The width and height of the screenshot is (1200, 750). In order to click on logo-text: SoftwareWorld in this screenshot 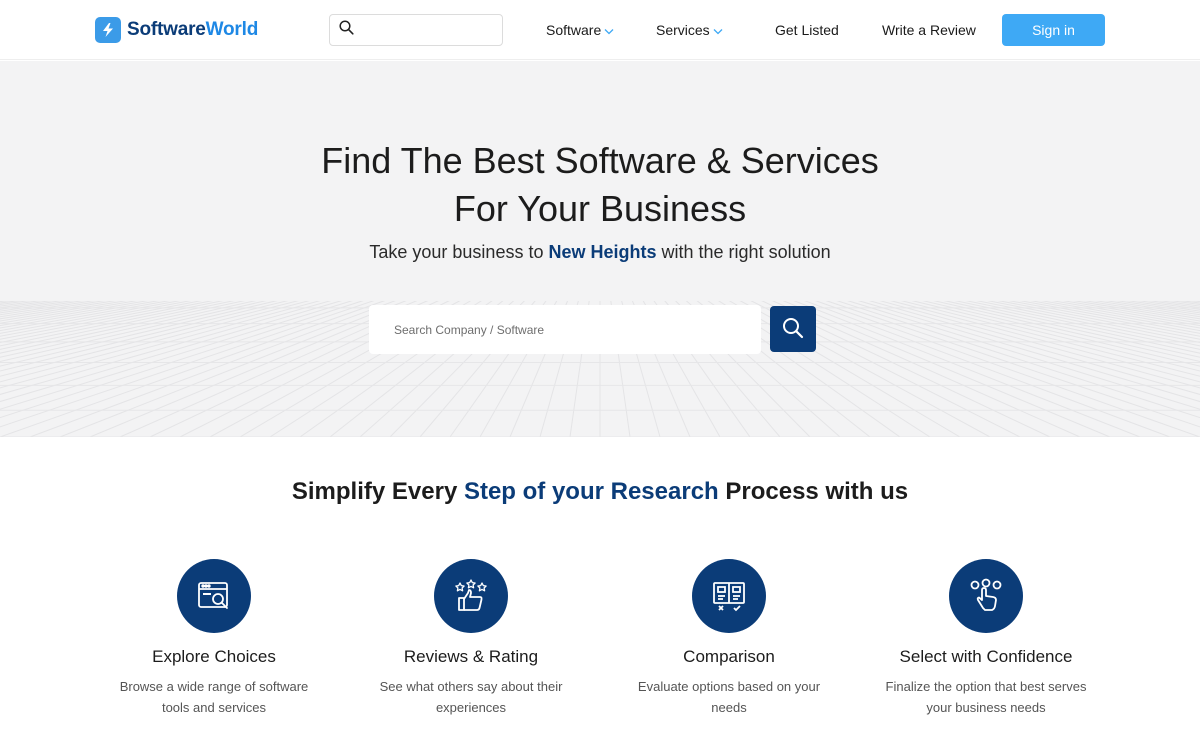, I will do `click(192, 30)`.